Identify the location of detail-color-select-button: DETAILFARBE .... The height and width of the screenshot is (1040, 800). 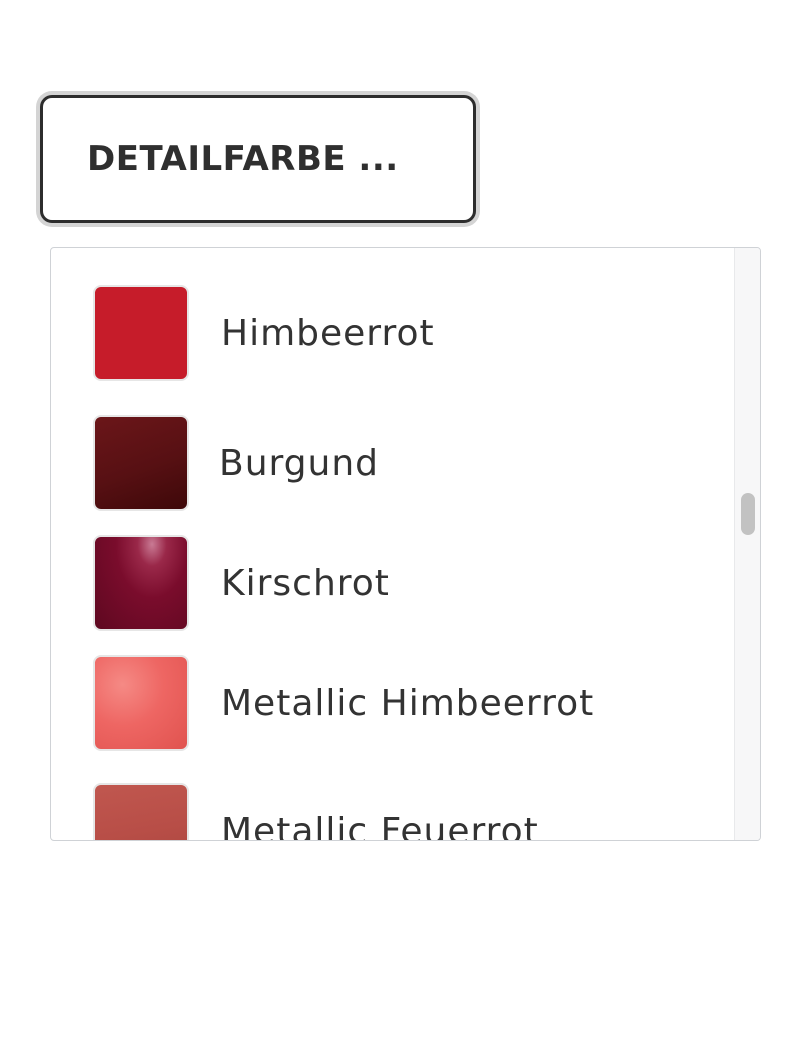
(258, 159).